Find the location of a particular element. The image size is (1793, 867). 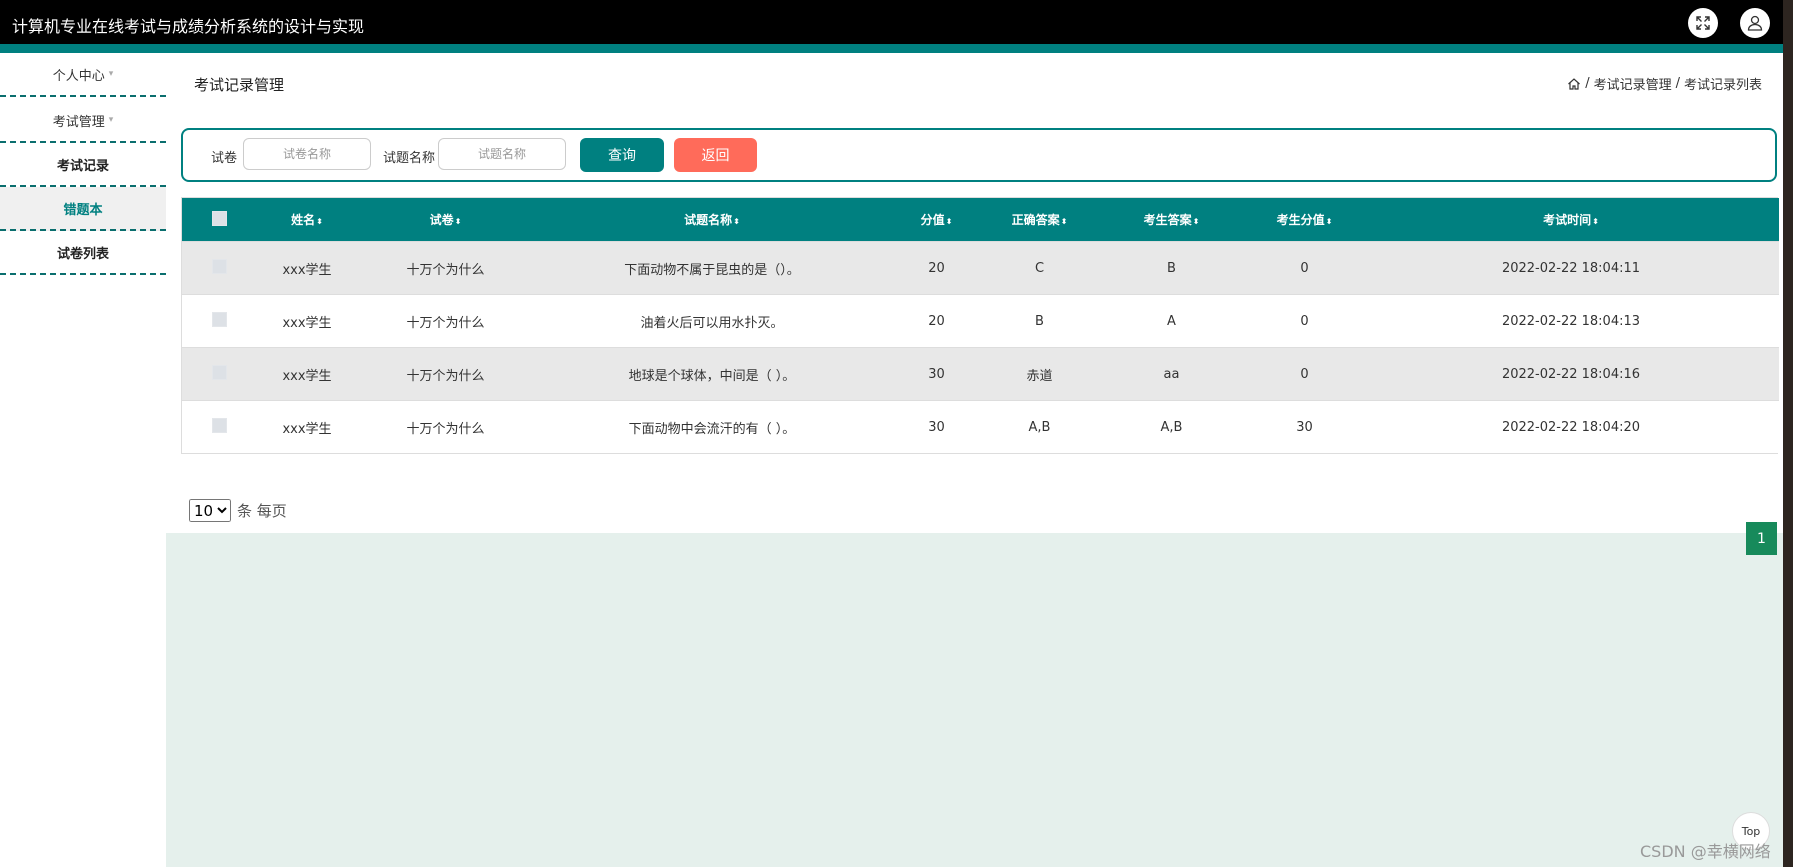

column-header-score: 分值⬍ is located at coordinates (936, 220).